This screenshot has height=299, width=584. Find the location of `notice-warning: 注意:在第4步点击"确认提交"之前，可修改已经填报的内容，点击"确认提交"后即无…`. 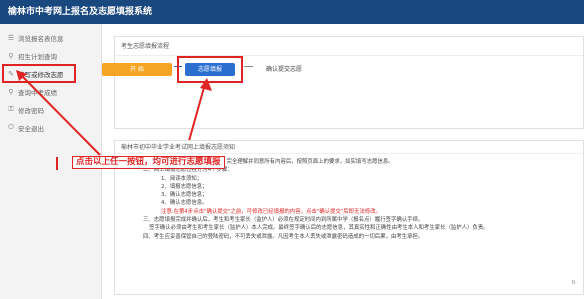

notice-warning: 注意:在第4步点击"确认提交"之前，可修改已经填报的内容，点击"确认提交"后即无… is located at coordinates (271, 211).